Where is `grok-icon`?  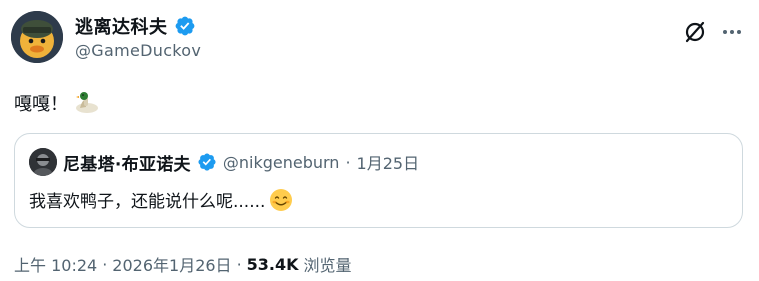 grok-icon is located at coordinates (695, 32).